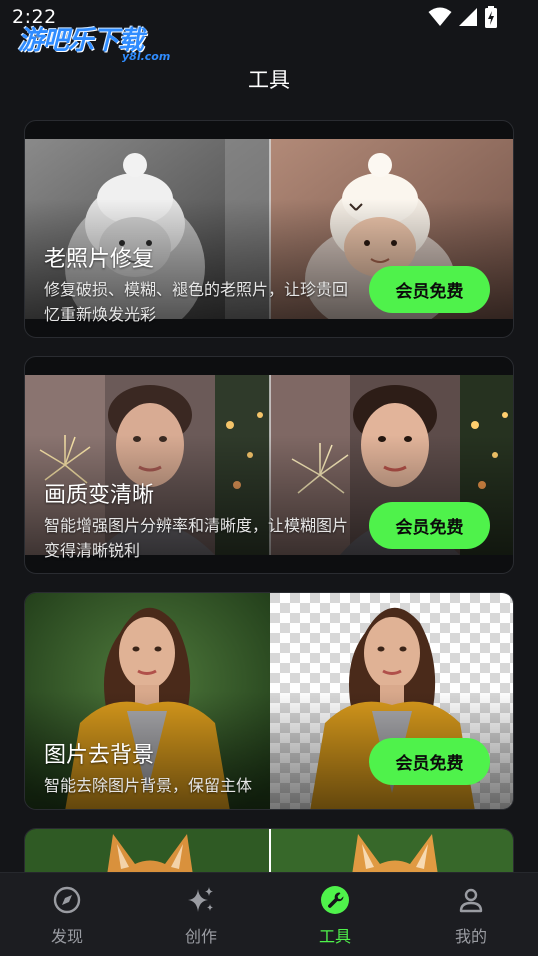 This screenshot has height=956, width=538. Describe the element at coordinates (471, 914) in the screenshot. I see `nav-tab-profile: 我的` at that location.